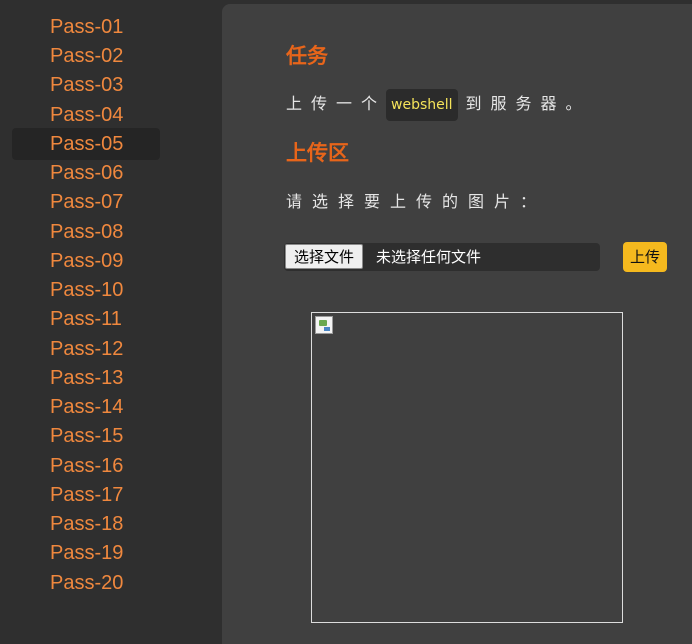  Describe the element at coordinates (86, 232) in the screenshot. I see `sidebar-item-pass-08: Pass-08` at that location.